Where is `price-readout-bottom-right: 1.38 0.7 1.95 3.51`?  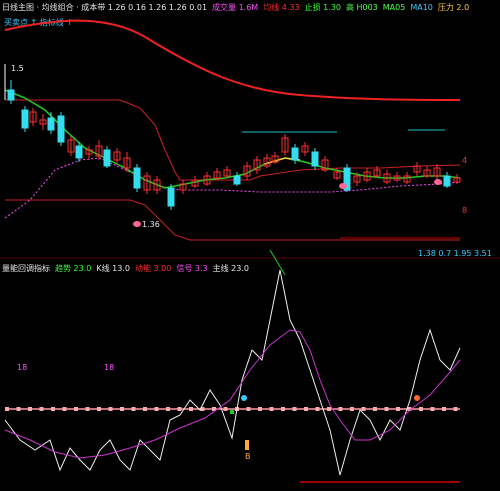
price-readout-bottom-right: 1.38 0.7 1.95 3.51 is located at coordinates (455, 253).